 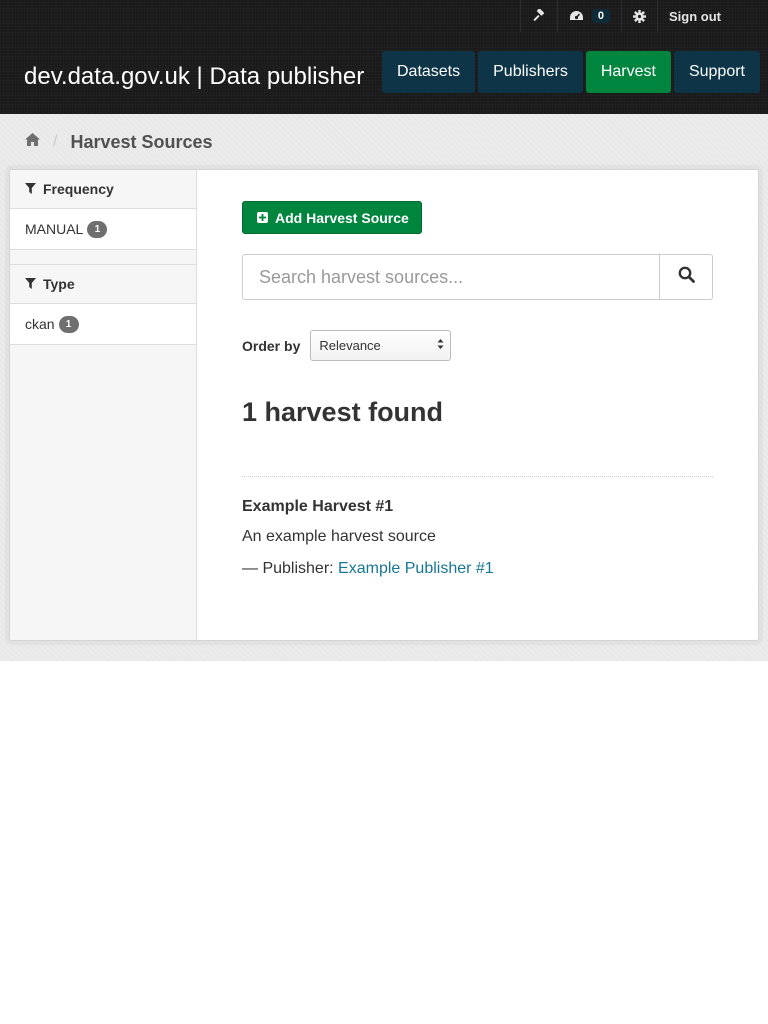 What do you see at coordinates (103, 405) in the screenshot?
I see `facet-sidebar: Frequency MANUAL 1 Type ckan 1` at bounding box center [103, 405].